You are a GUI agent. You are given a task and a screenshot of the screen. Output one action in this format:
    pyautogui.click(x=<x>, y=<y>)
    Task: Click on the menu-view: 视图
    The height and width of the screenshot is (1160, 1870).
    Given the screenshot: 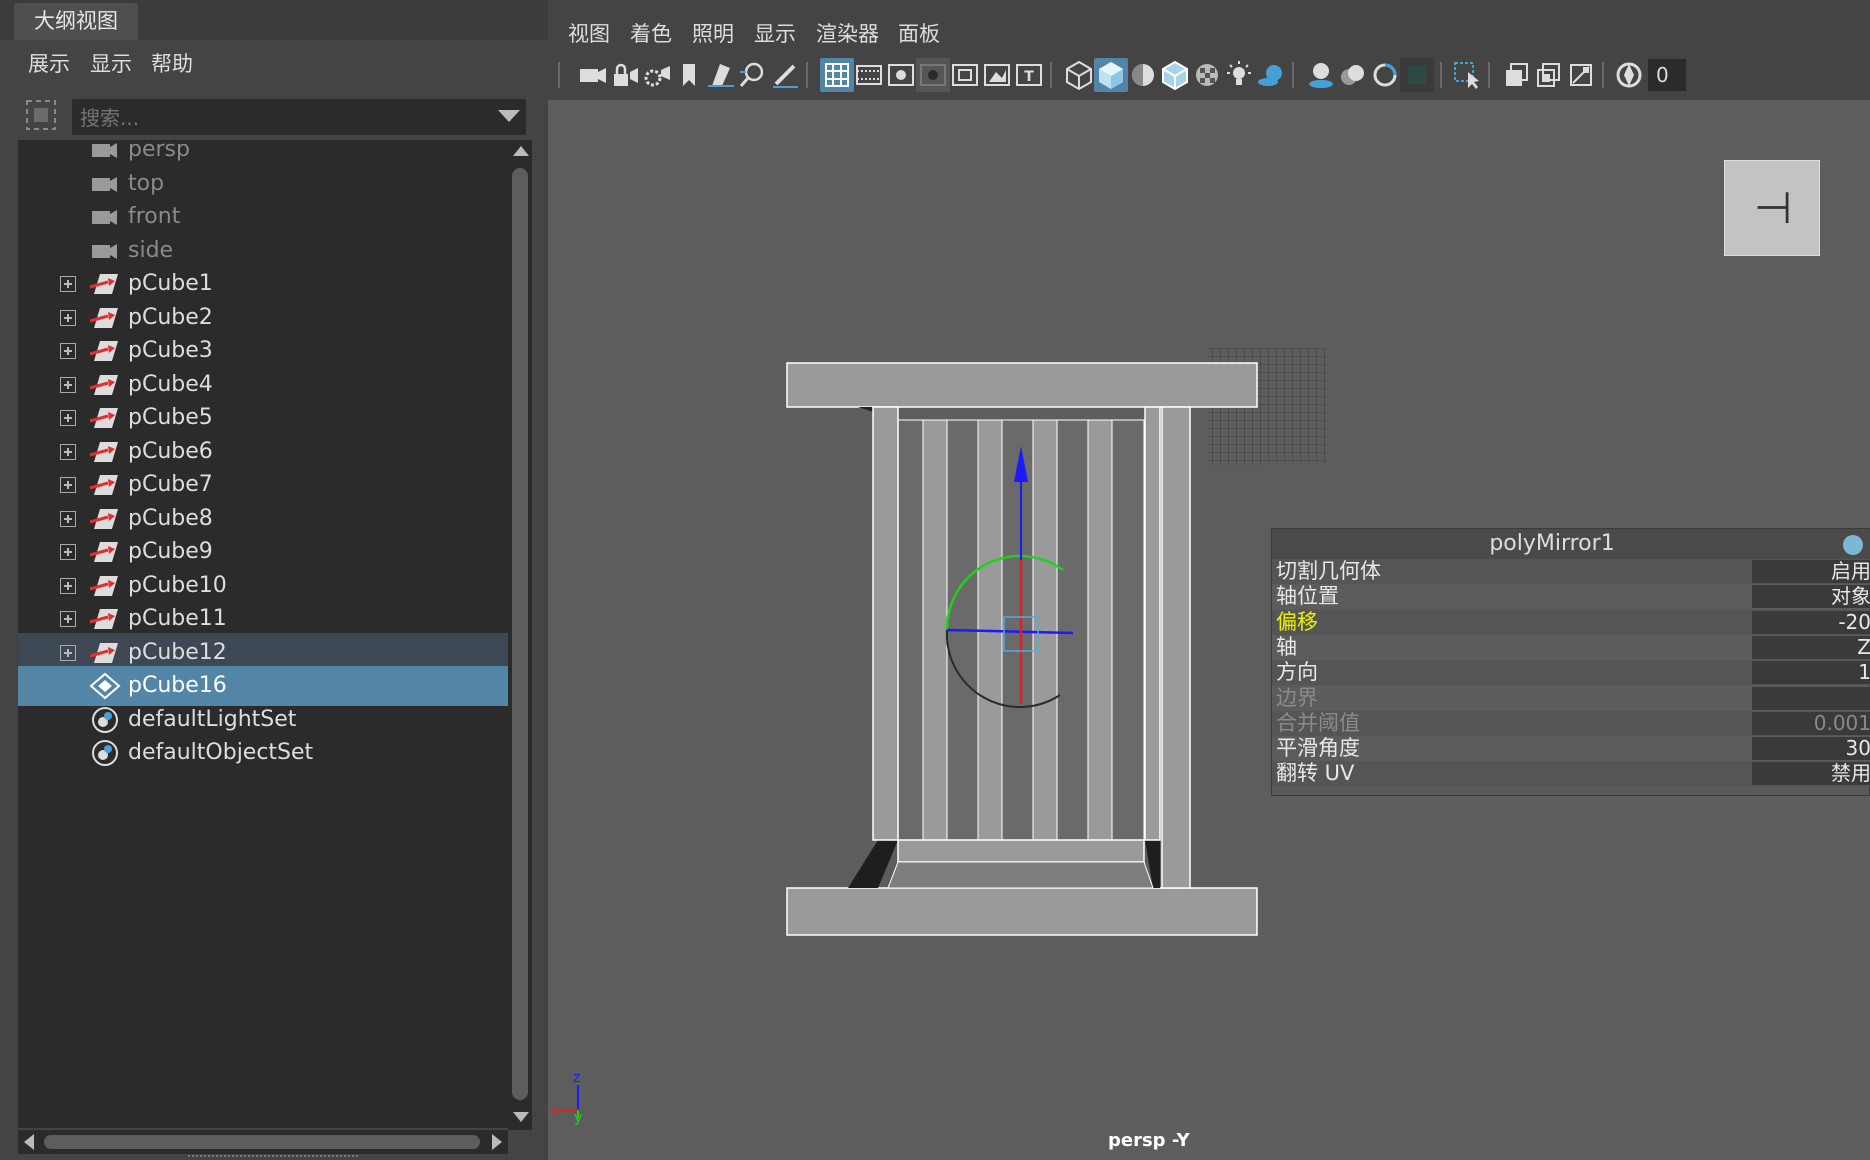 What is the action you would take?
    pyautogui.click(x=589, y=33)
    